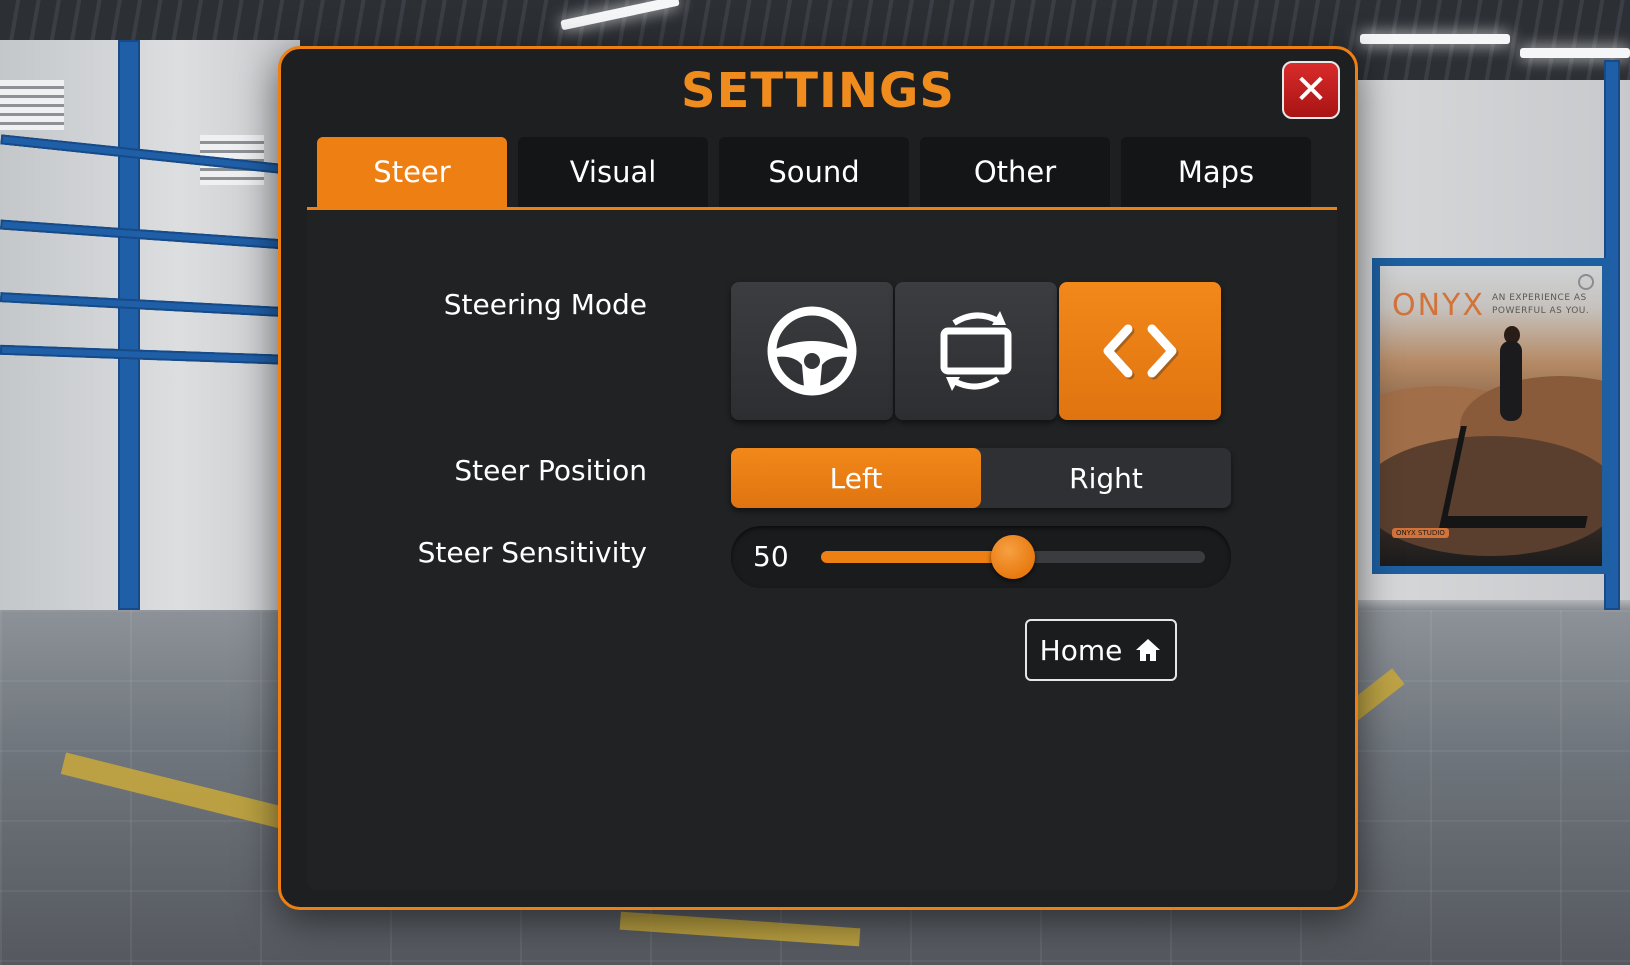 The image size is (1630, 965). I want to click on tab-steer: Steer, so click(412, 172).